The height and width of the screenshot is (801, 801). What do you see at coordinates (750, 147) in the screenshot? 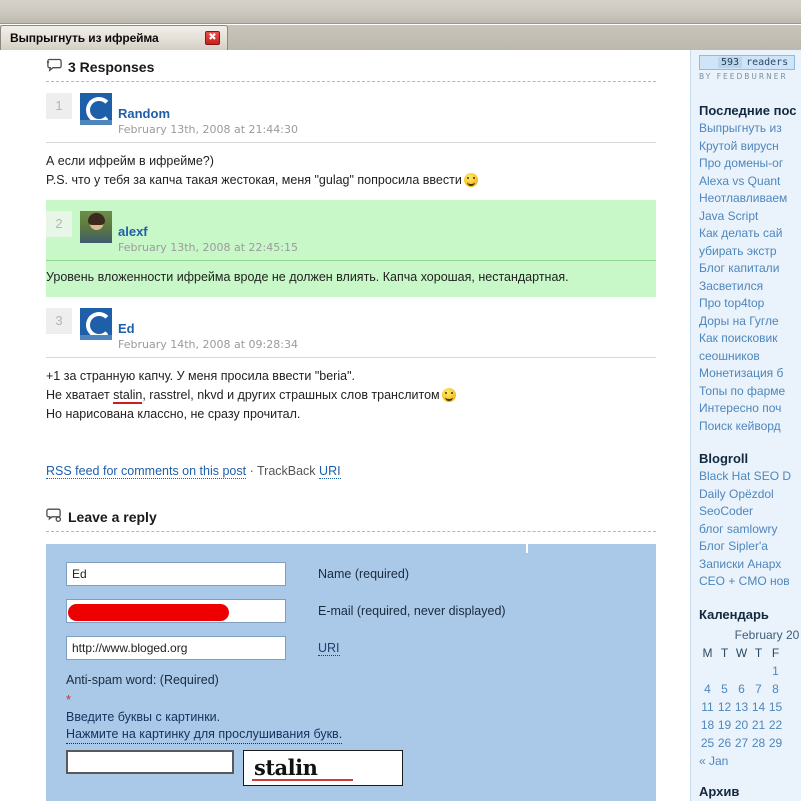
I see `recent-post-link: Крутой вирусн` at bounding box center [750, 147].